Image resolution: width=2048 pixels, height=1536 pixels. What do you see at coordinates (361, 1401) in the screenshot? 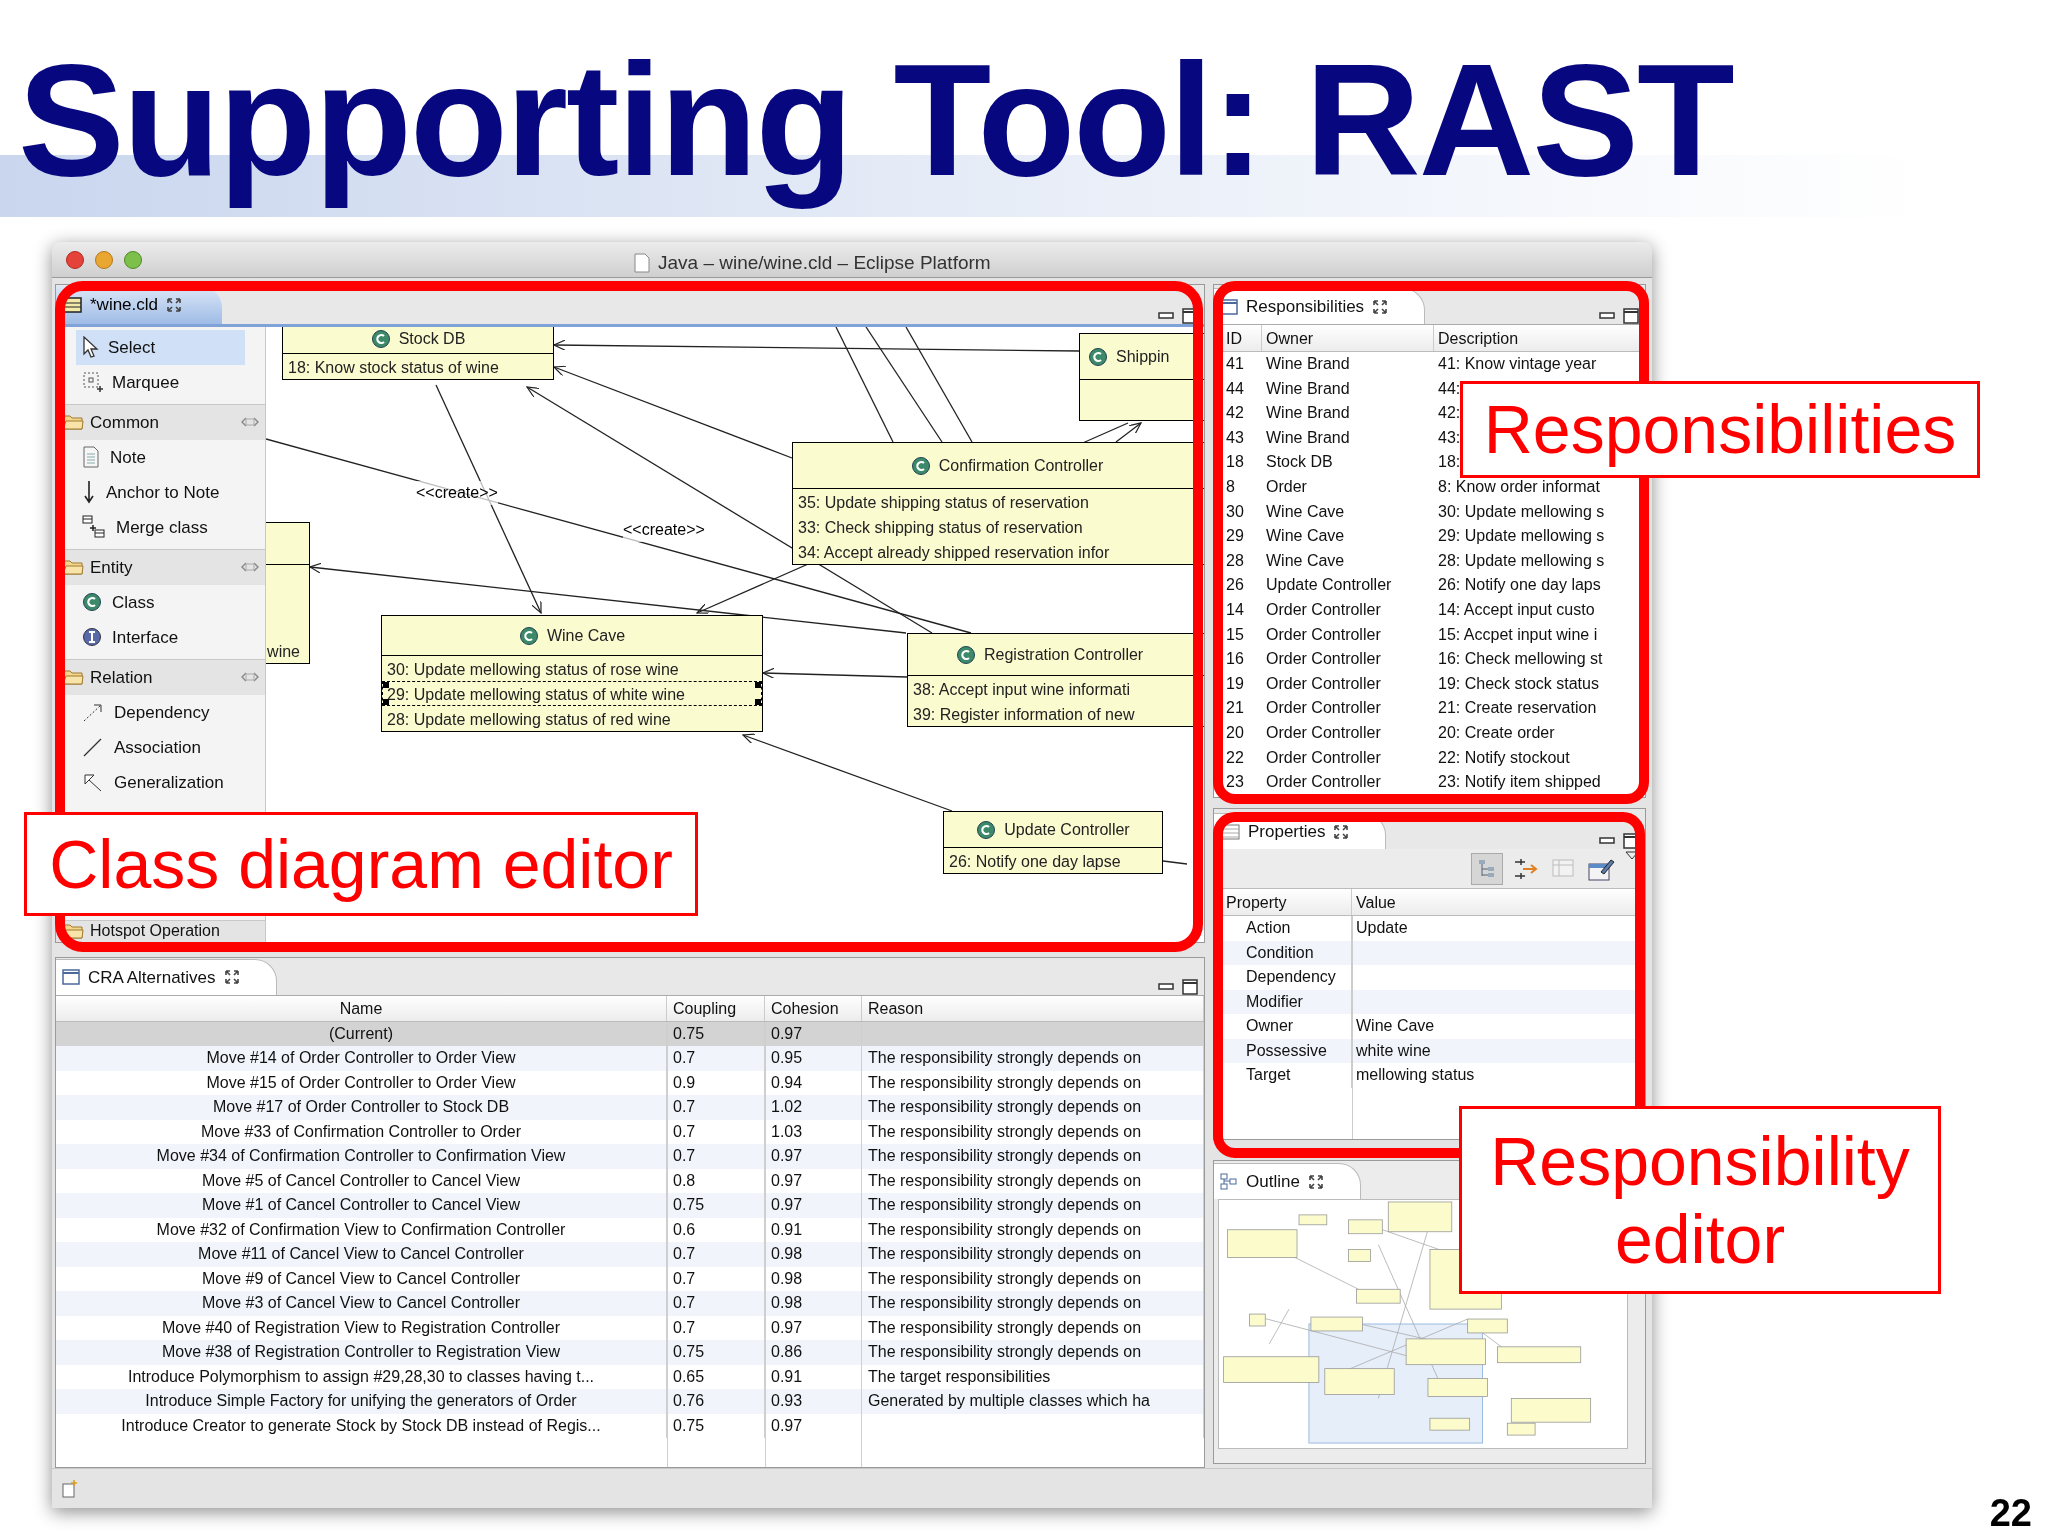
I see `table-cell: Introduce Simple Factory for unifying the generators of Order` at bounding box center [361, 1401].